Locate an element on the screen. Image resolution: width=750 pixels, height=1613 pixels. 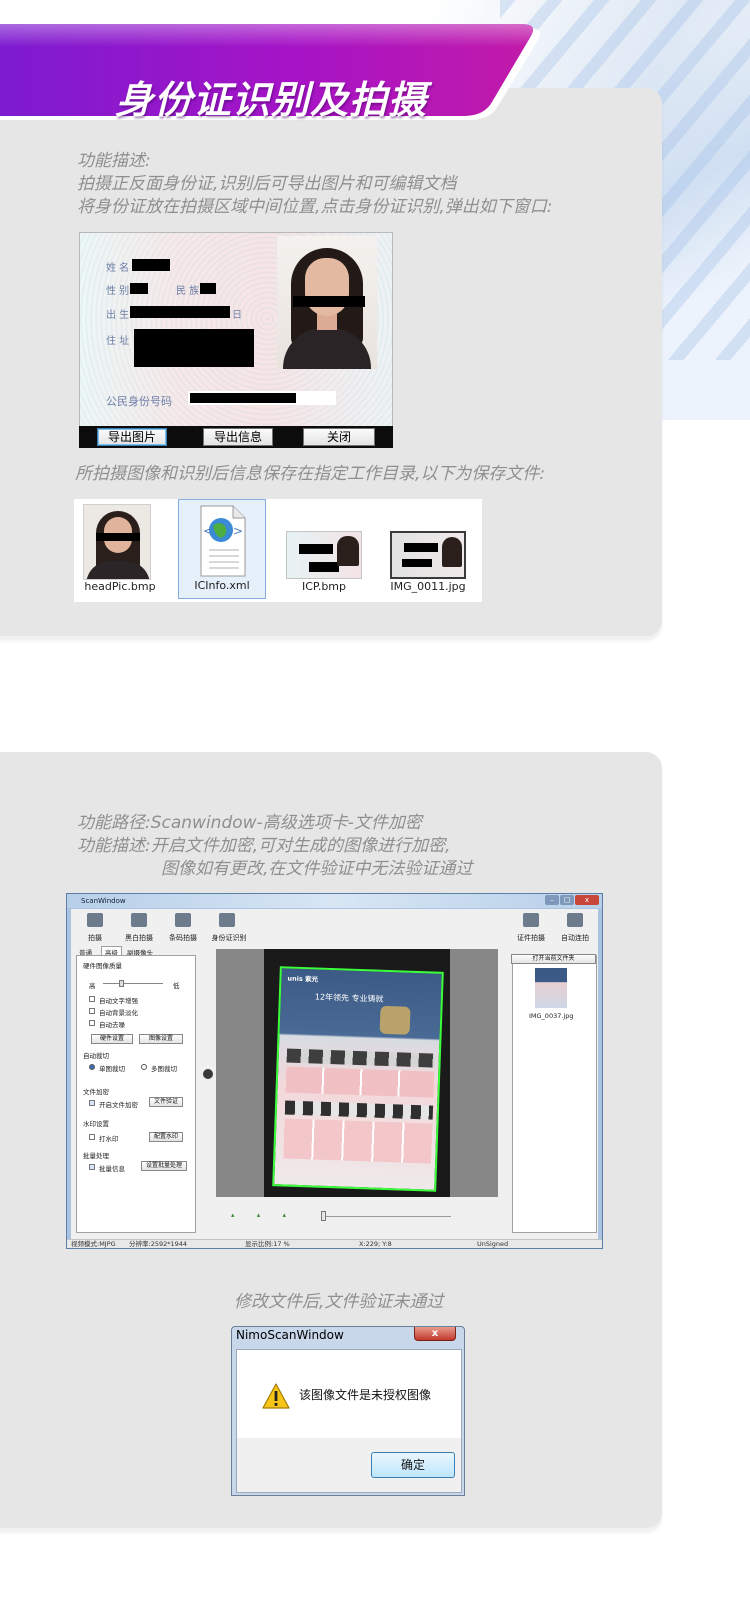
file-item-icp: ICP.bmp is located at coordinates (324, 549).